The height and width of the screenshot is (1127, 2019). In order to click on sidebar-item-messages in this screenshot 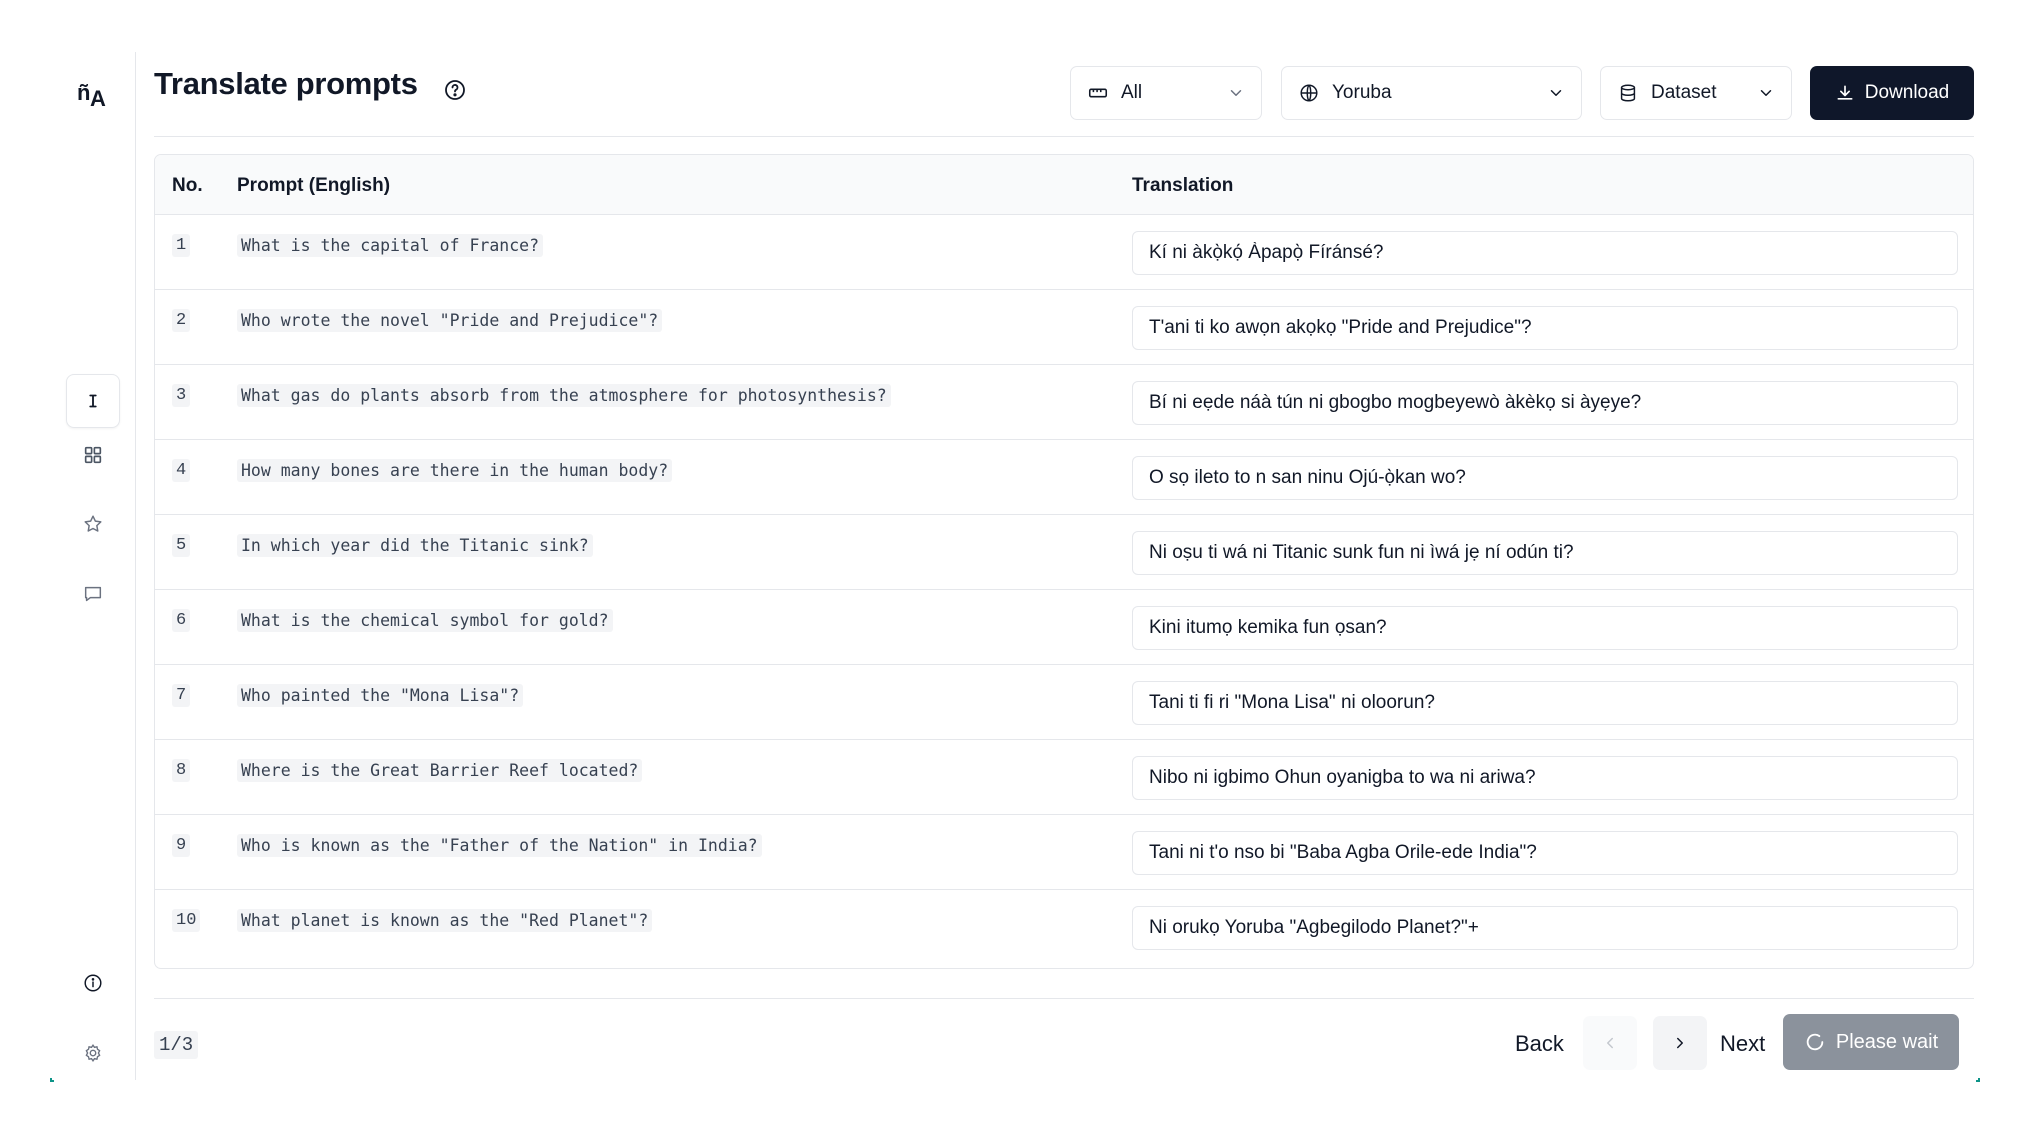, I will do `click(93, 594)`.